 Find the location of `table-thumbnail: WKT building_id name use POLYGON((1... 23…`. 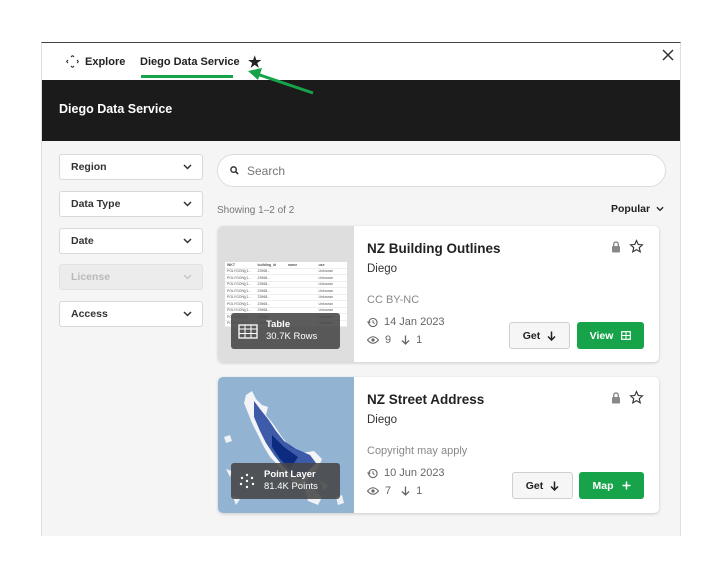

table-thumbnail: WKT building_id name use POLYGON((1... 23… is located at coordinates (286, 294).